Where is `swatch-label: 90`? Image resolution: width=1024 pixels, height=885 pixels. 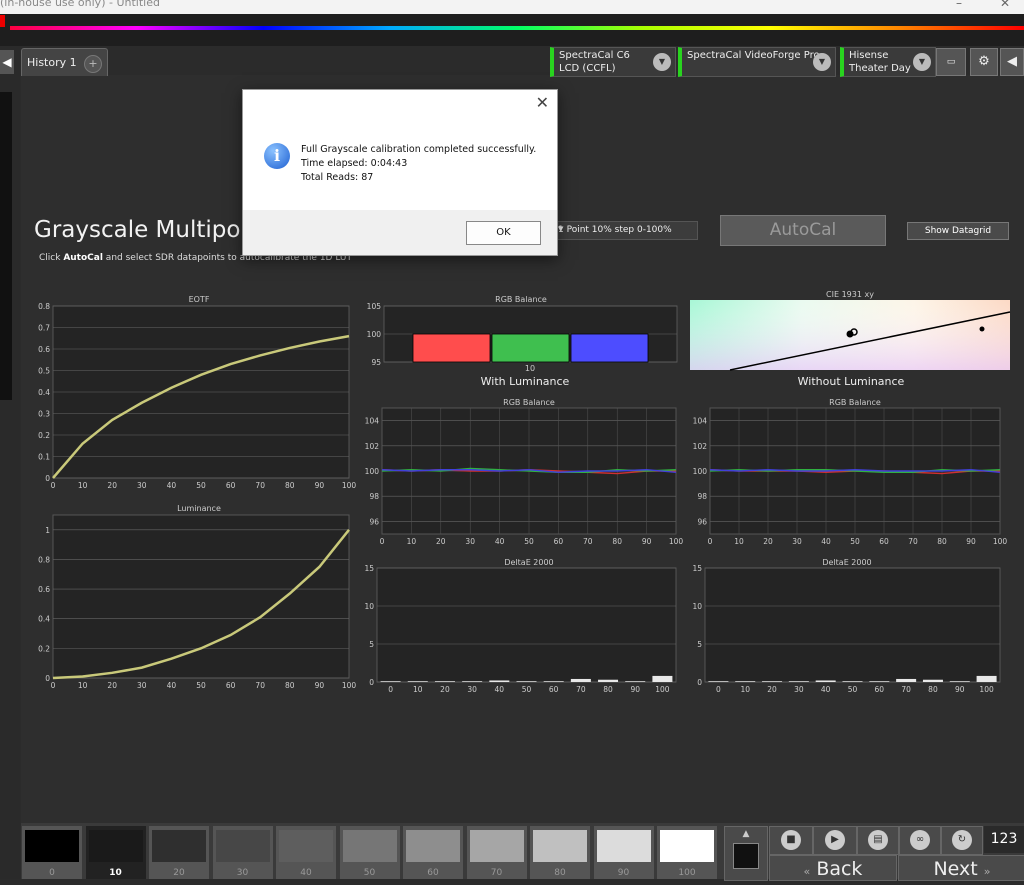
swatch-label: 90 is located at coordinates (623, 873).